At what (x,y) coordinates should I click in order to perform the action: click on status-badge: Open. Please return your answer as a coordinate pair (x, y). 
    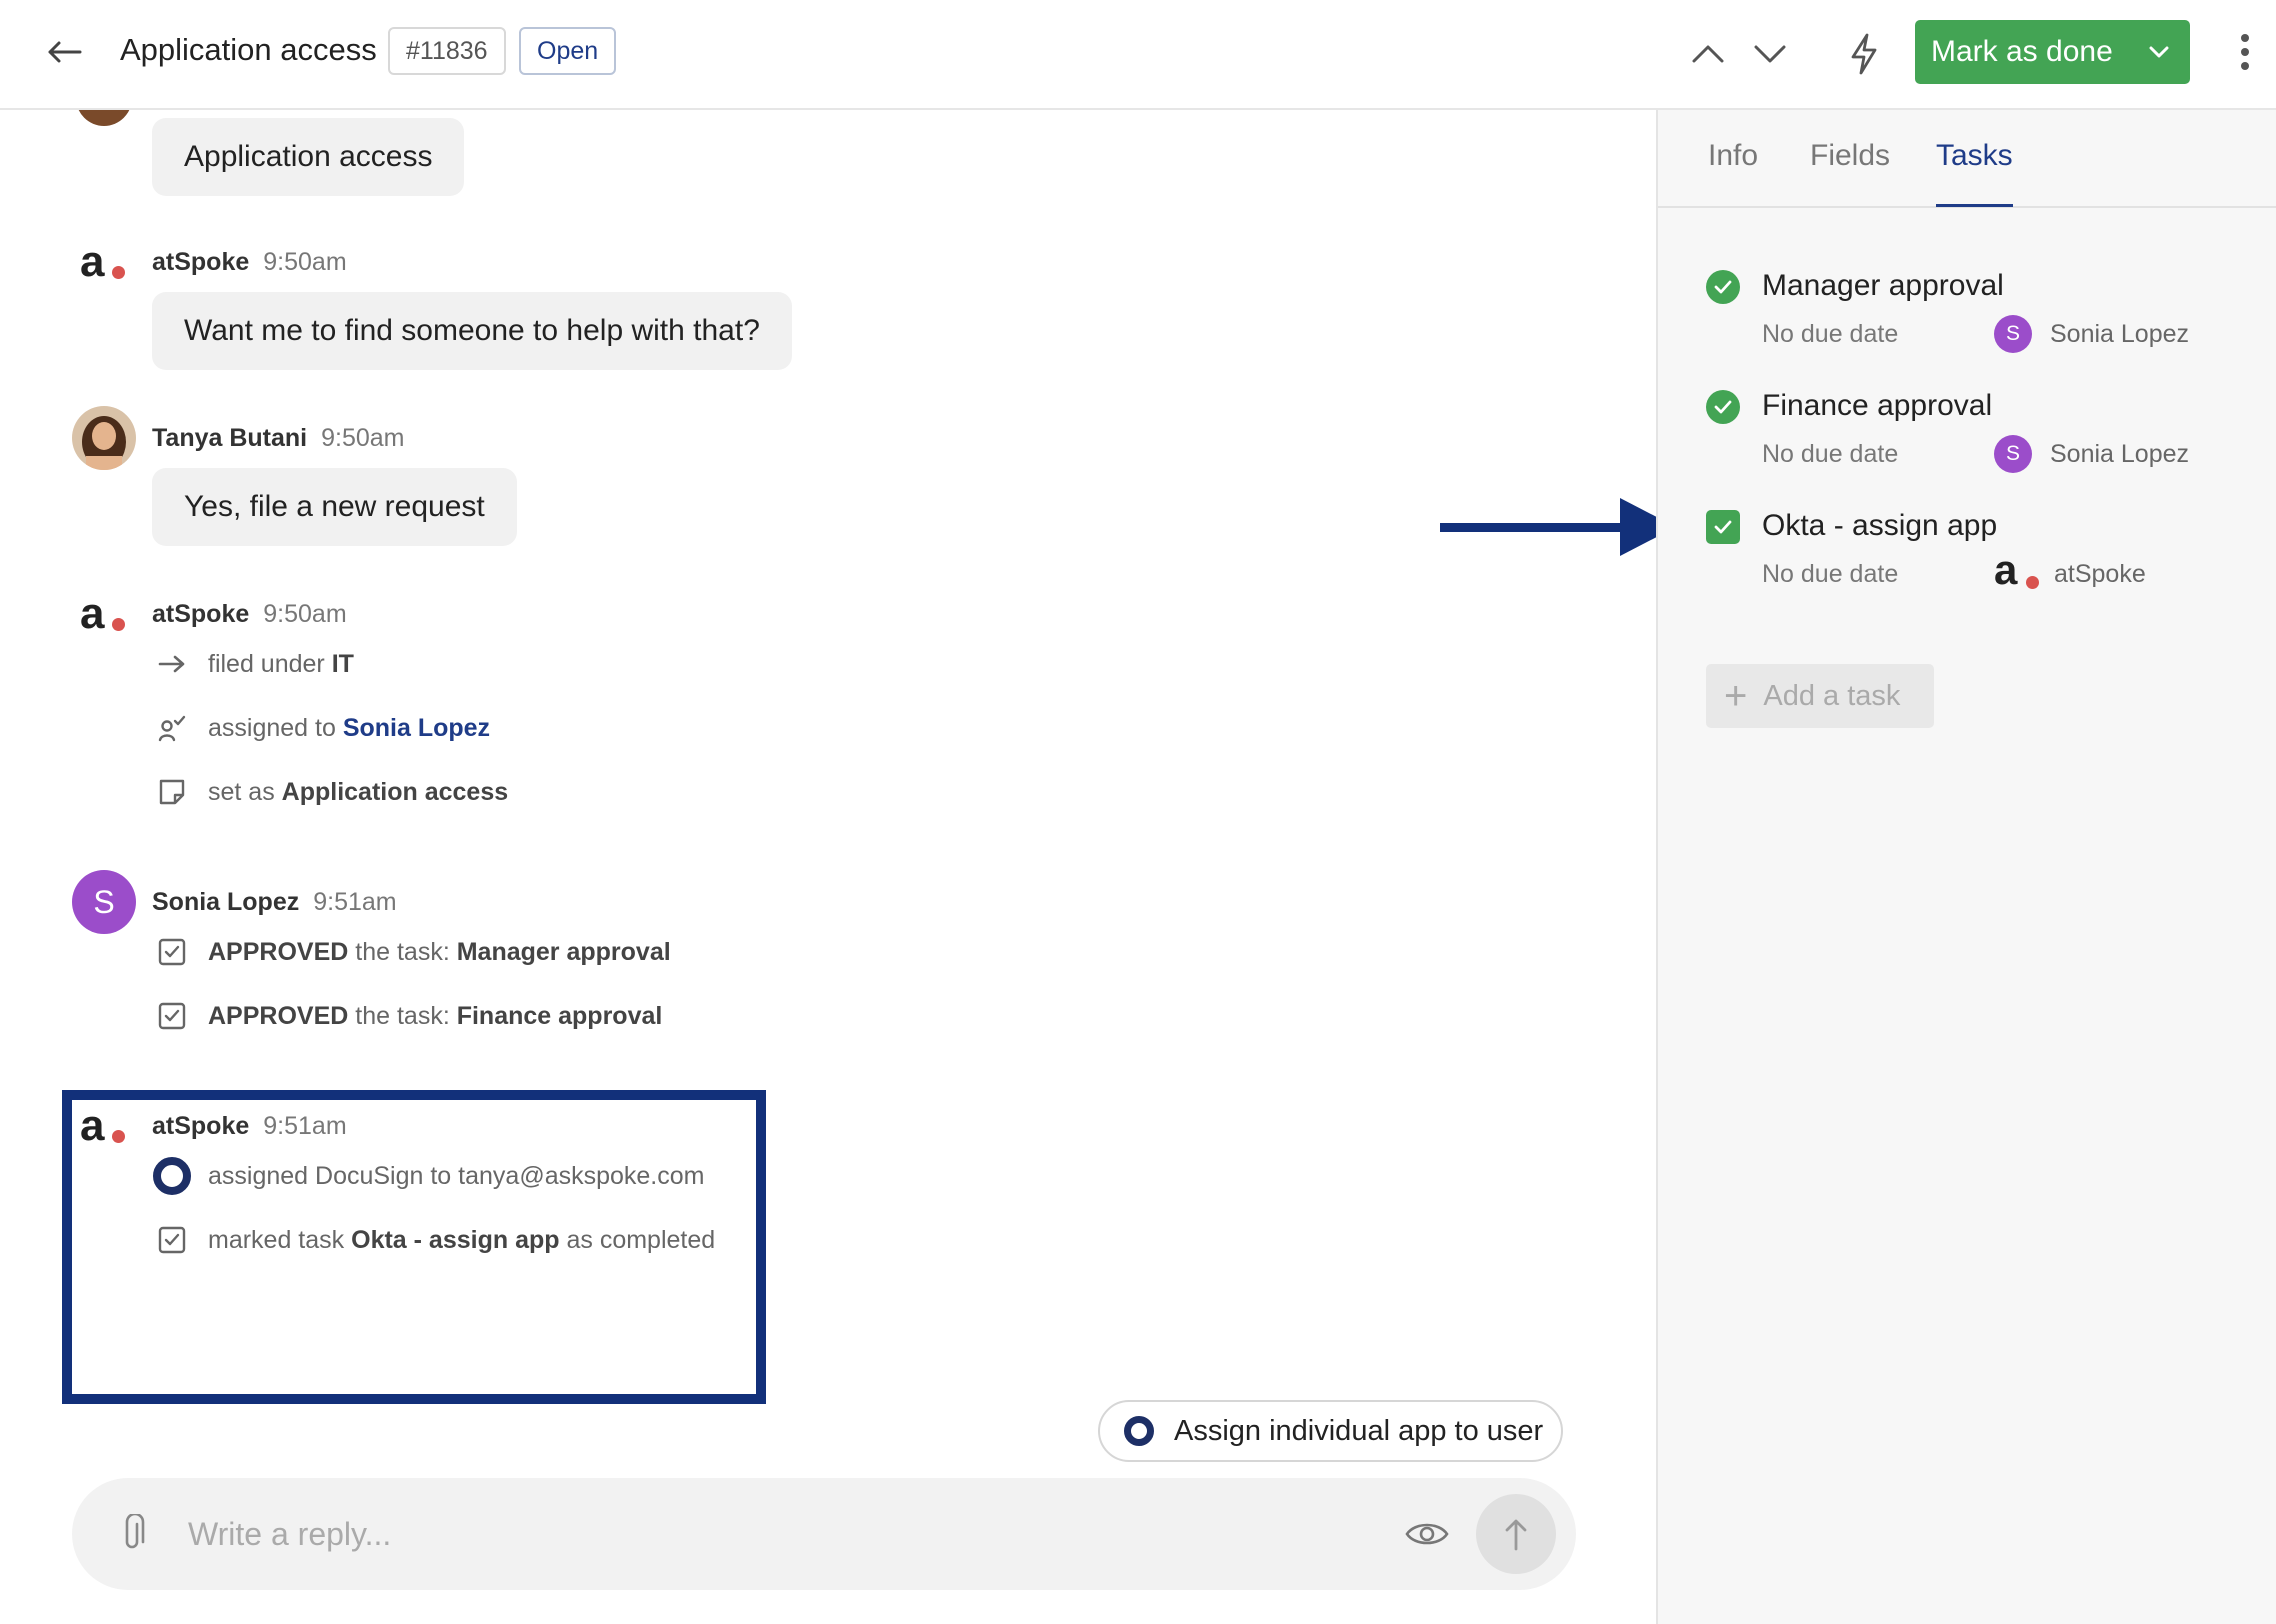
    Looking at the image, I should click on (568, 51).